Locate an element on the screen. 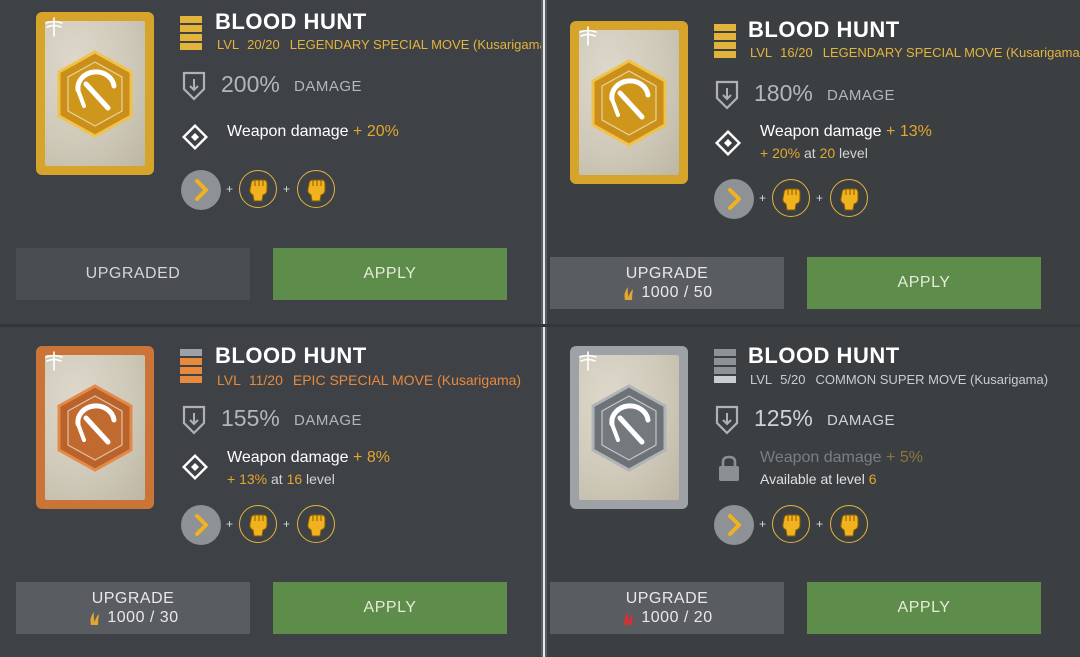  weapon-damage-row: Weapon damage + 13% + 20% at 20 level is located at coordinates (864, 145).